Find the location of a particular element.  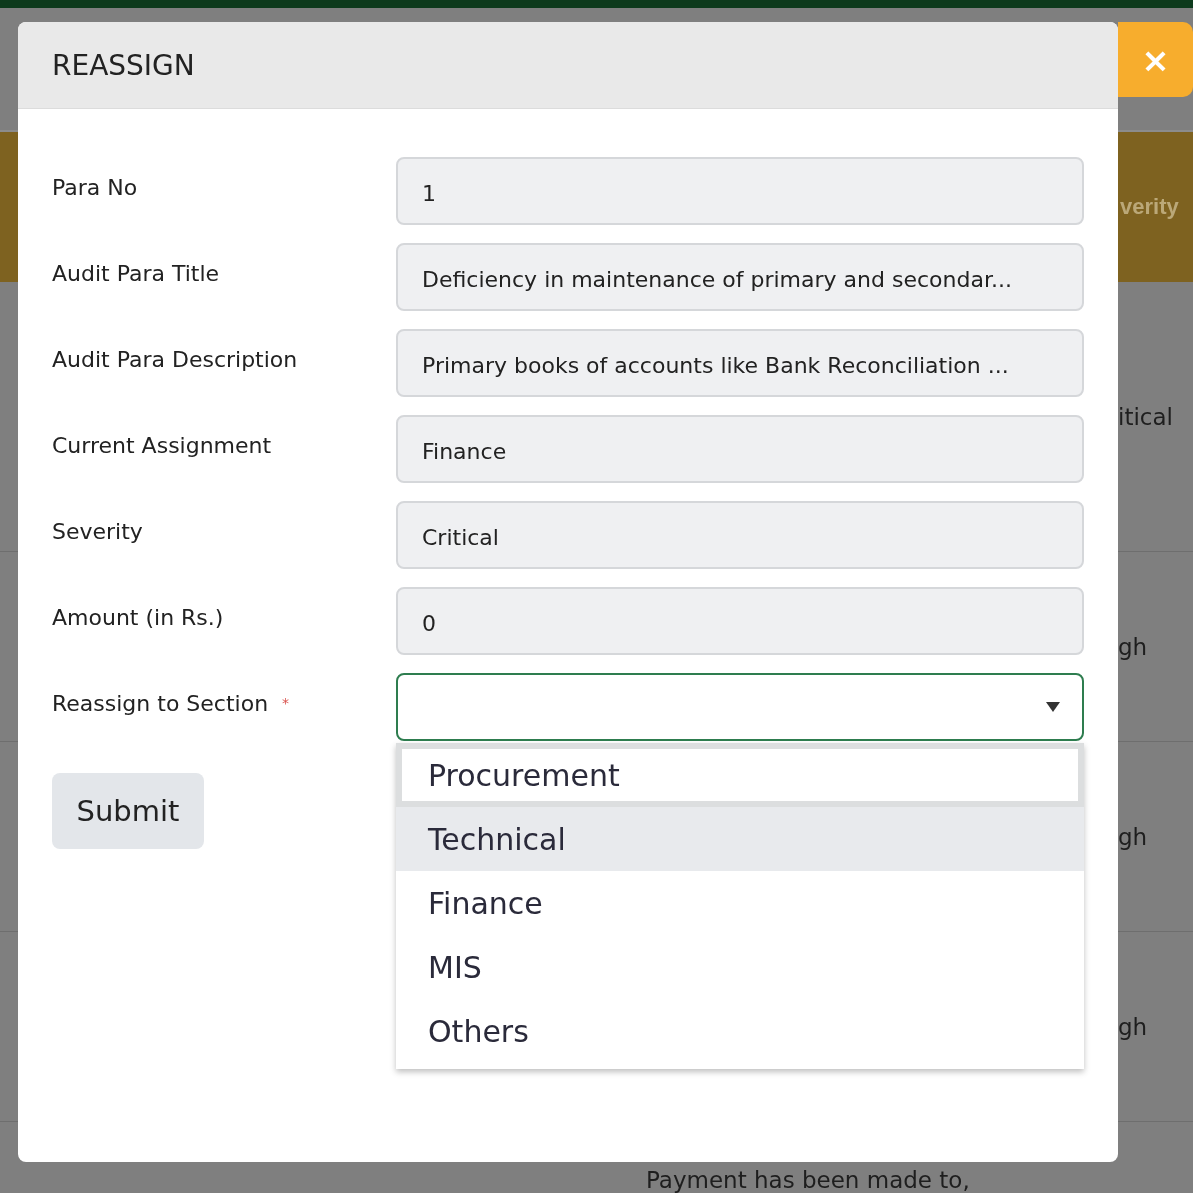

required-mark: * is located at coordinates (286, 703).